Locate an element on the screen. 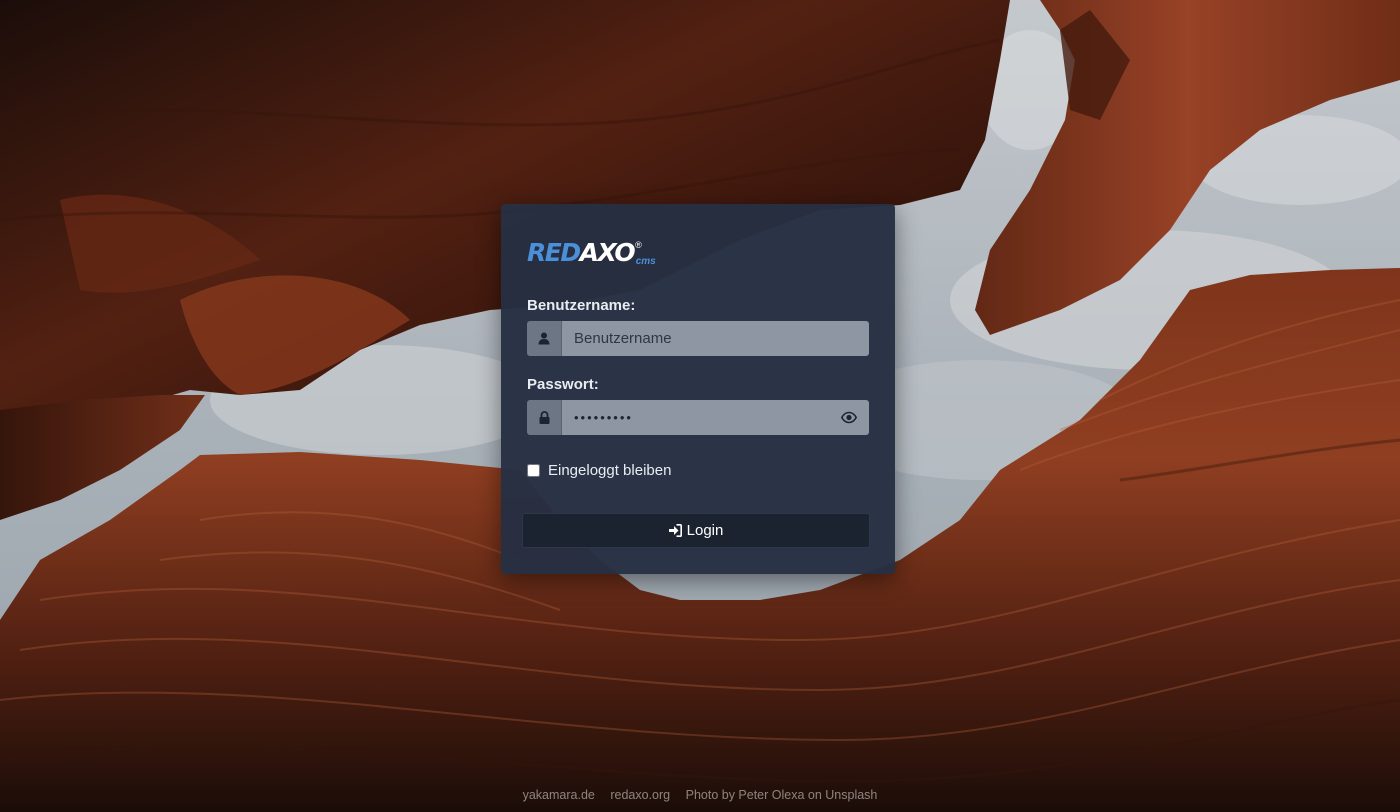 This screenshot has height=812, width=1400. remember-checkbox is located at coordinates (533, 470).